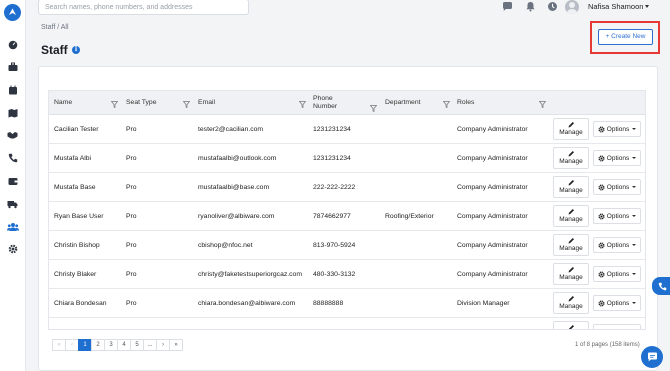 The image size is (670, 371). I want to click on user-menu-chevron-down-icon, so click(647, 6).